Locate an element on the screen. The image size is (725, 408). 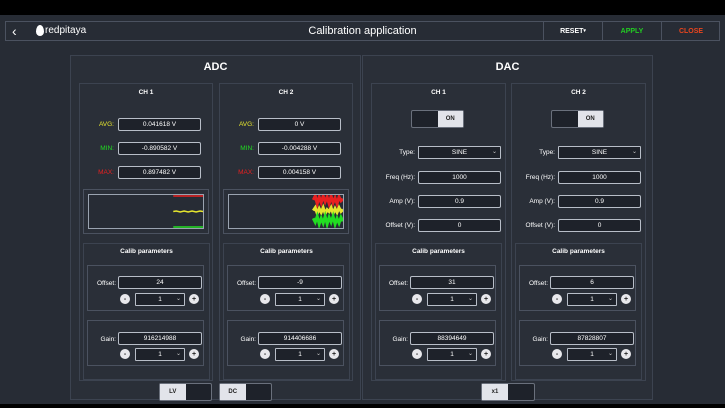
reset-label: RESET is located at coordinates (572, 31).